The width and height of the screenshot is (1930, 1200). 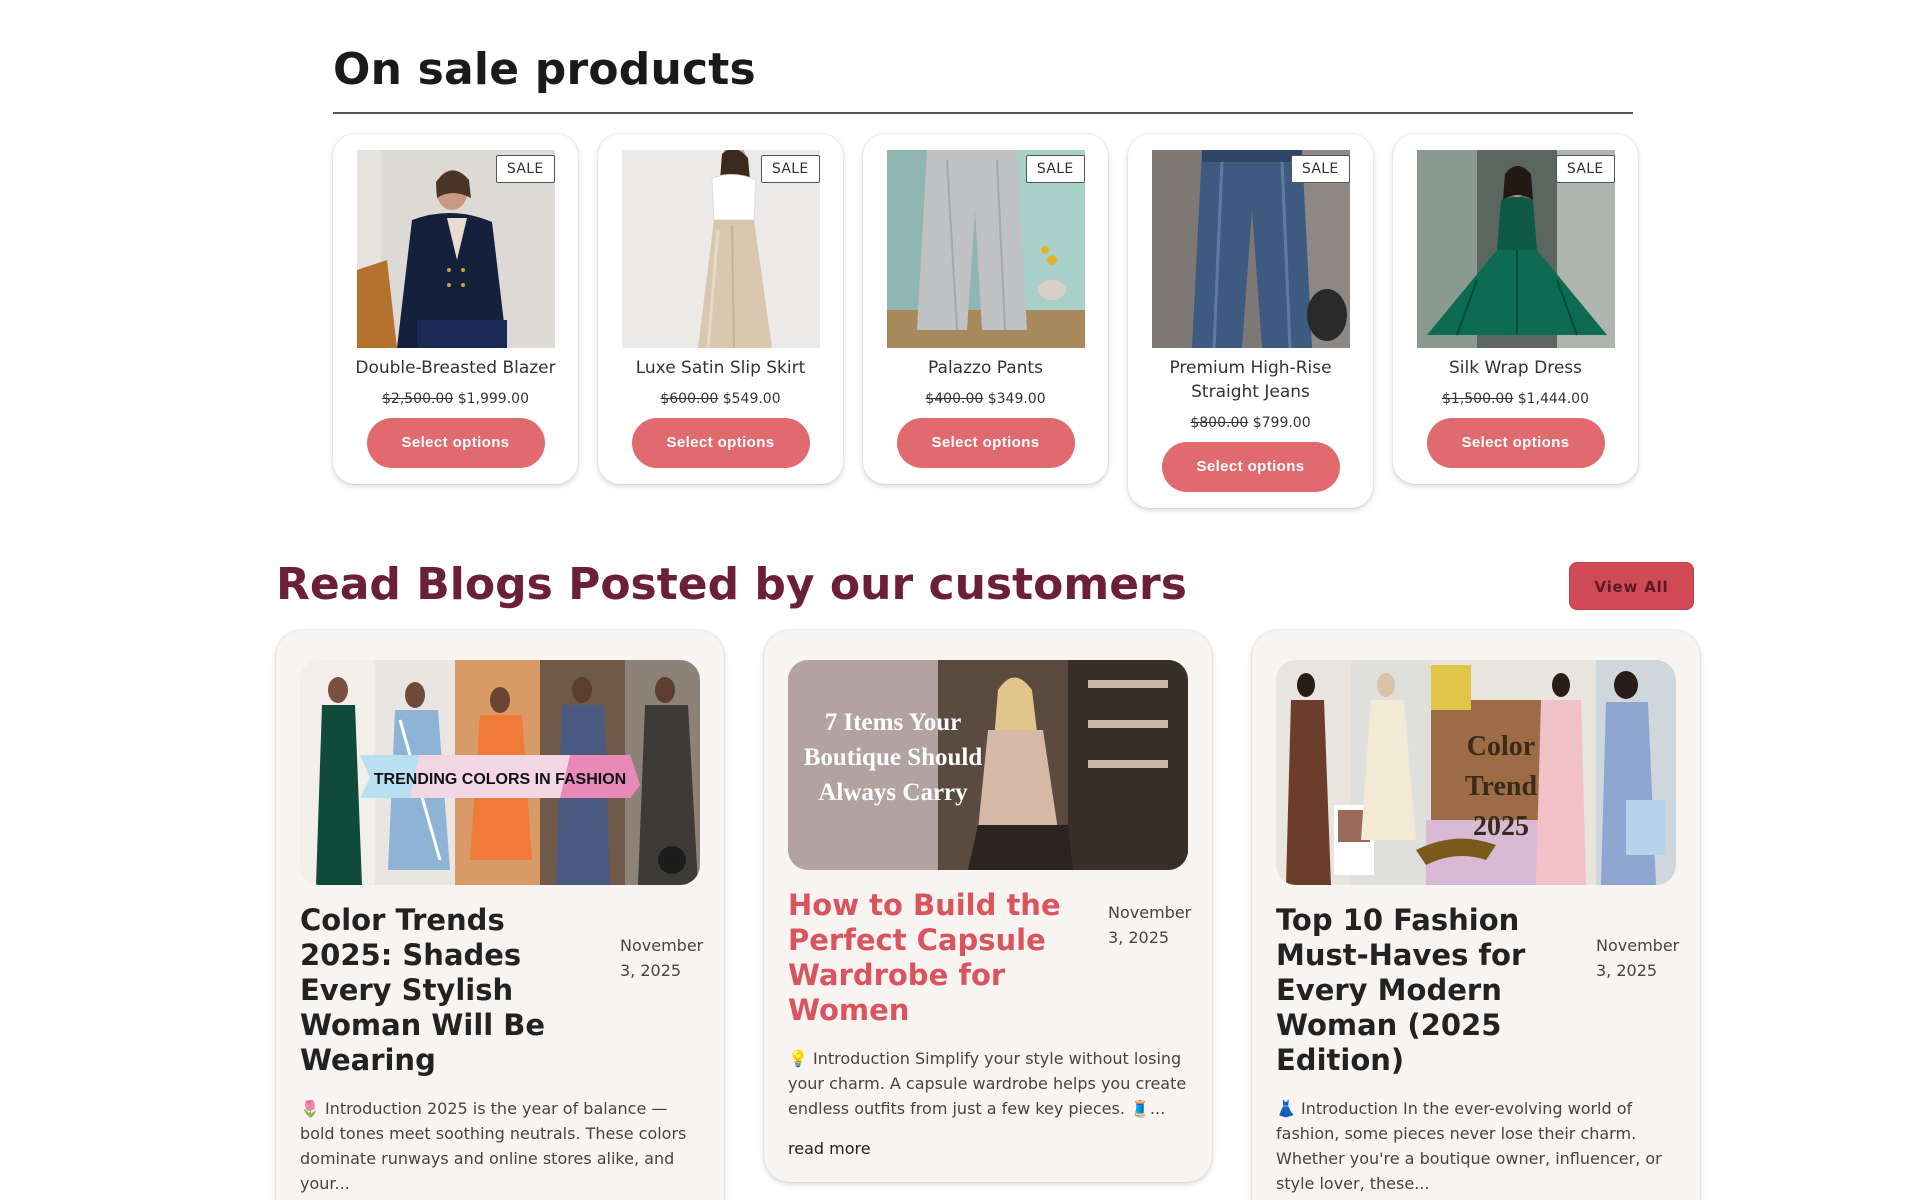 I want to click on old-price: $2,500.00, so click(x=418, y=399).